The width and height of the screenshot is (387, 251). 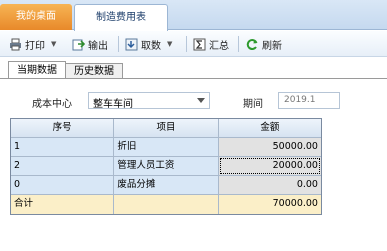 What do you see at coordinates (269, 128) in the screenshot?
I see `column-header-amount: 金额` at bounding box center [269, 128].